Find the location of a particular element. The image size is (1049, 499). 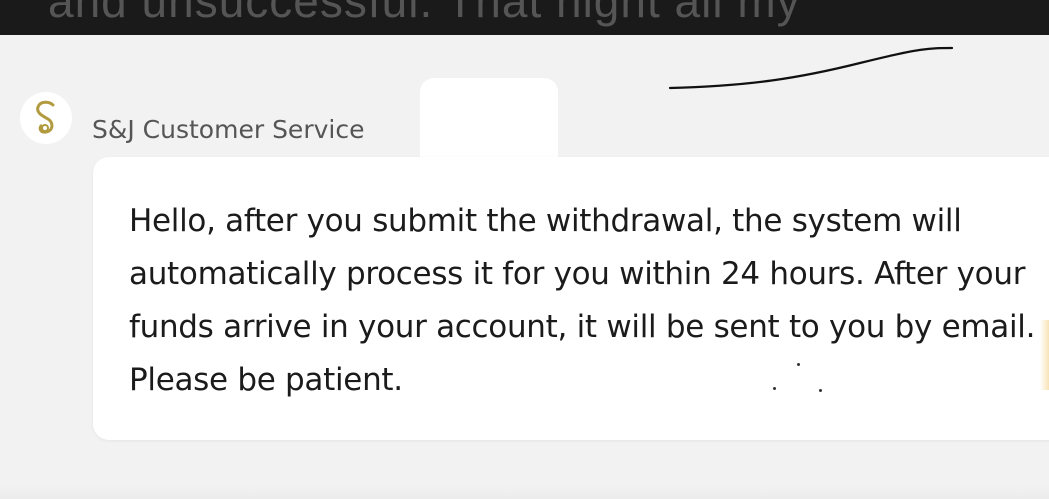

bottom-divider is located at coordinates (524, 492).